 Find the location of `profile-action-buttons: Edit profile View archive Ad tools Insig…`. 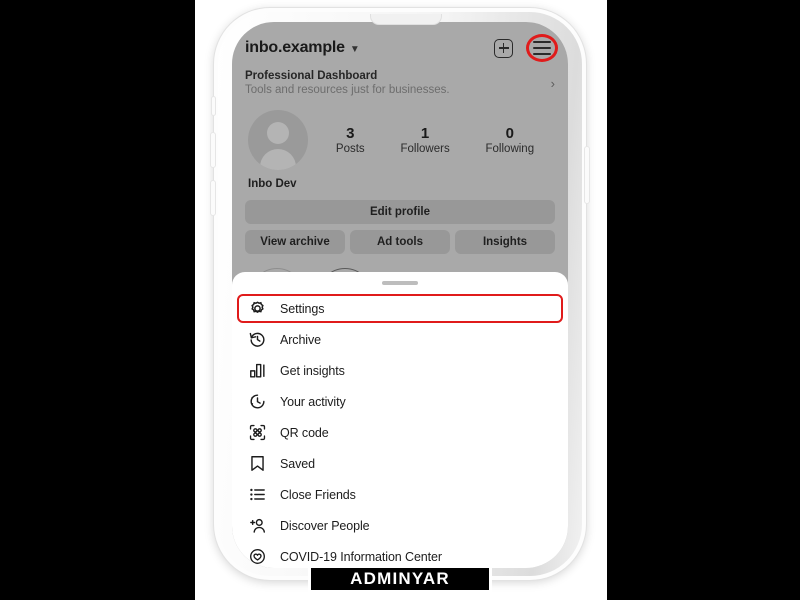

profile-action-buttons: Edit profile View archive Ad tools Insig… is located at coordinates (400, 222).